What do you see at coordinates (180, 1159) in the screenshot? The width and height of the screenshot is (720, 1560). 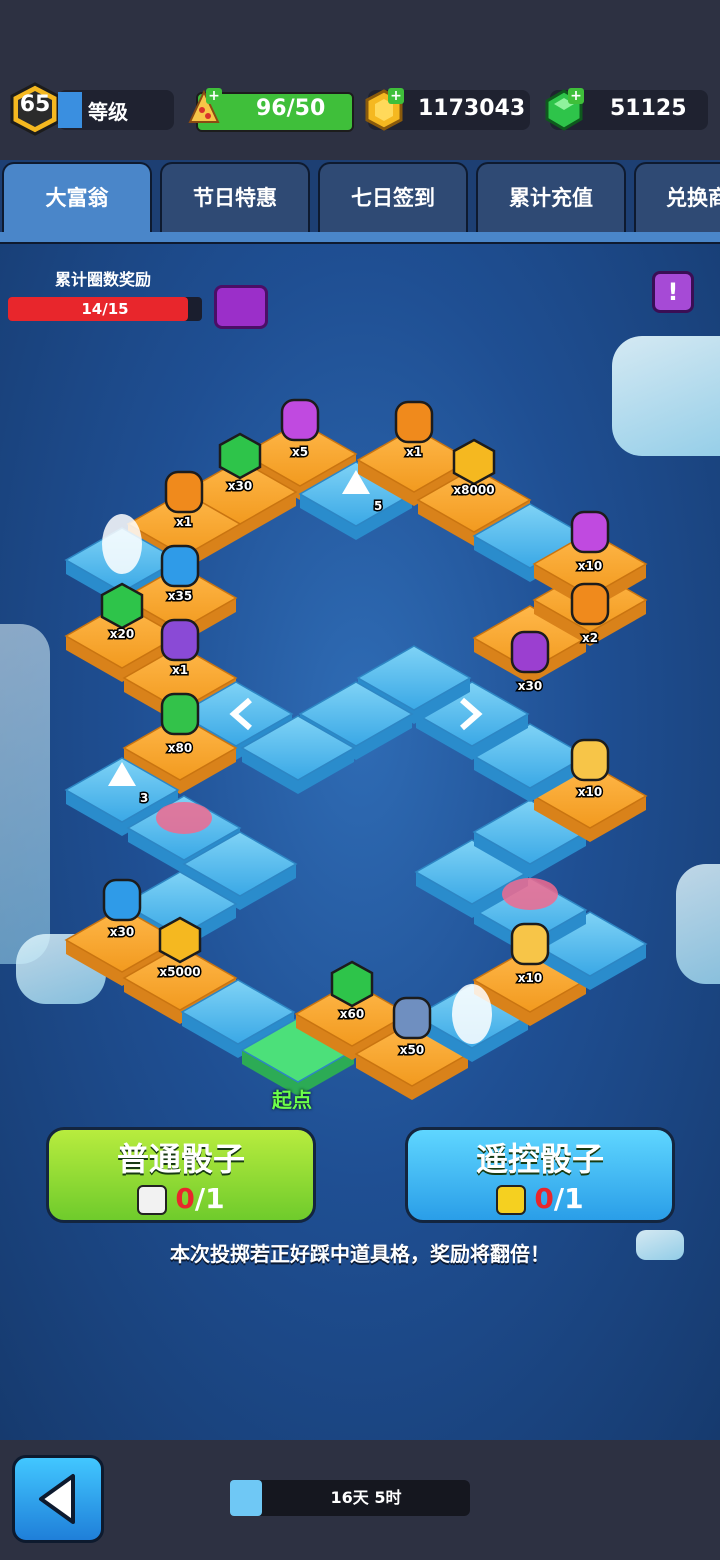 I see `normal-dice-title: 普通骰子` at bounding box center [180, 1159].